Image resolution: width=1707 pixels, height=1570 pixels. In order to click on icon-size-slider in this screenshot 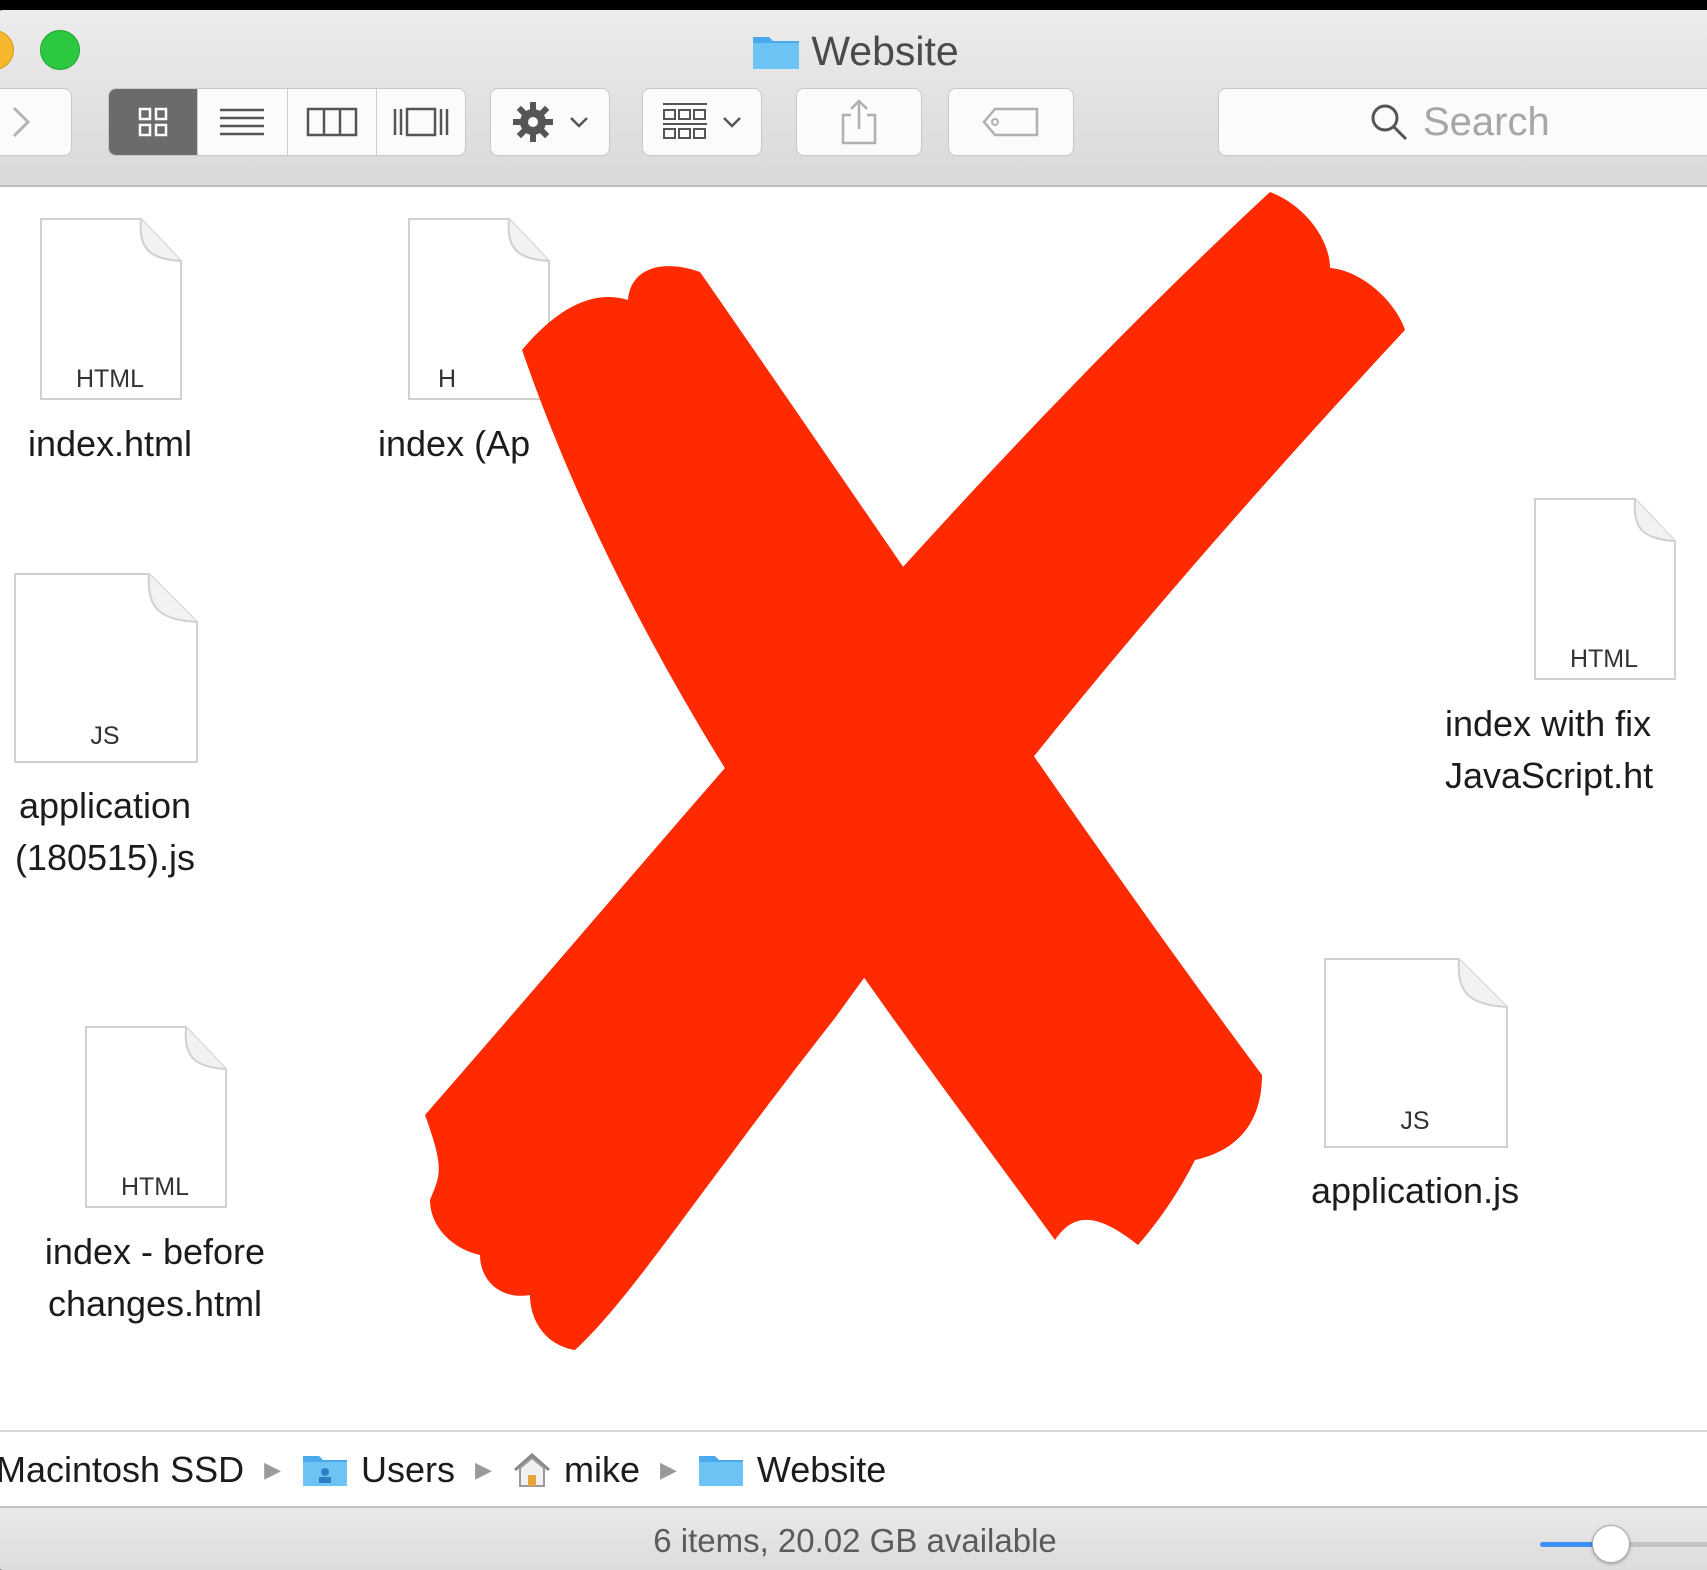, I will do `click(1623, 1544)`.